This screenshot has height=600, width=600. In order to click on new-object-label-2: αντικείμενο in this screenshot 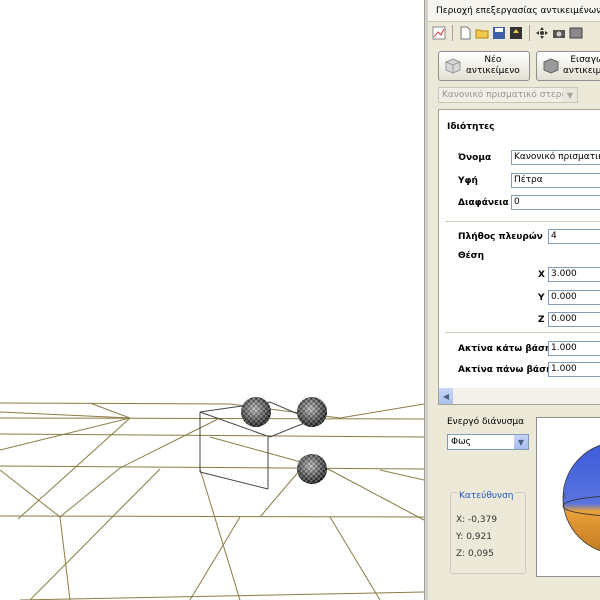, I will do `click(493, 71)`.